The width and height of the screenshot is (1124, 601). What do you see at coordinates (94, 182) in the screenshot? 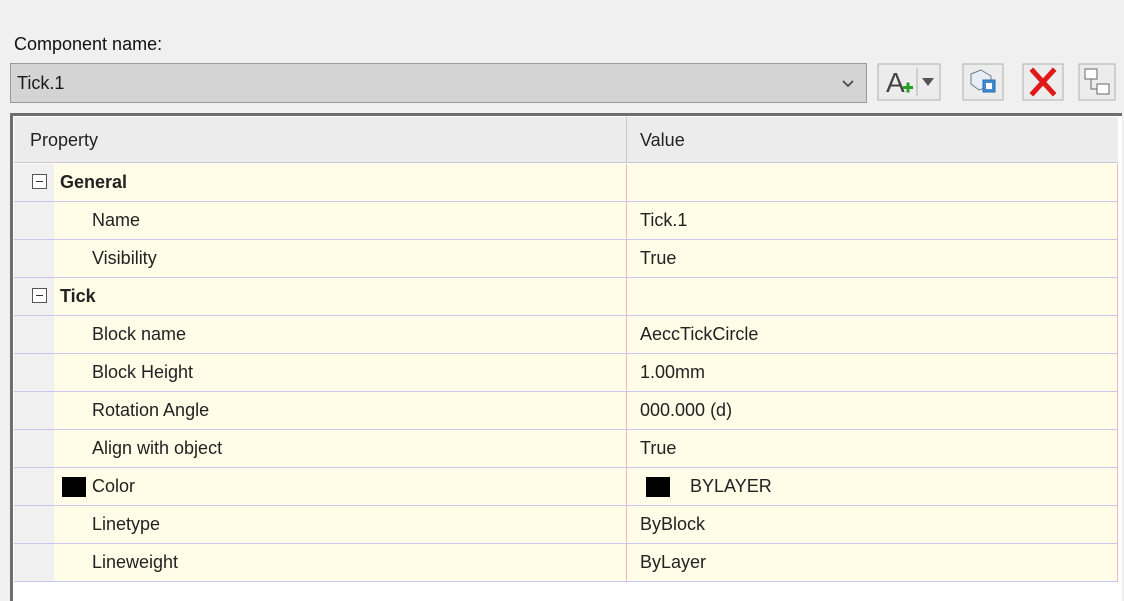
I see `category-label: General` at bounding box center [94, 182].